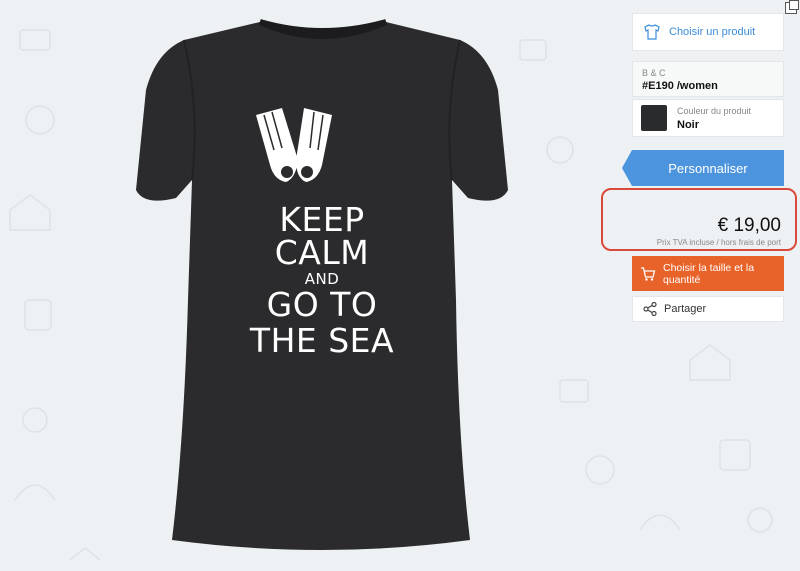 The width and height of the screenshot is (800, 571). What do you see at coordinates (685, 309) in the screenshot?
I see `share-label: Partager` at bounding box center [685, 309].